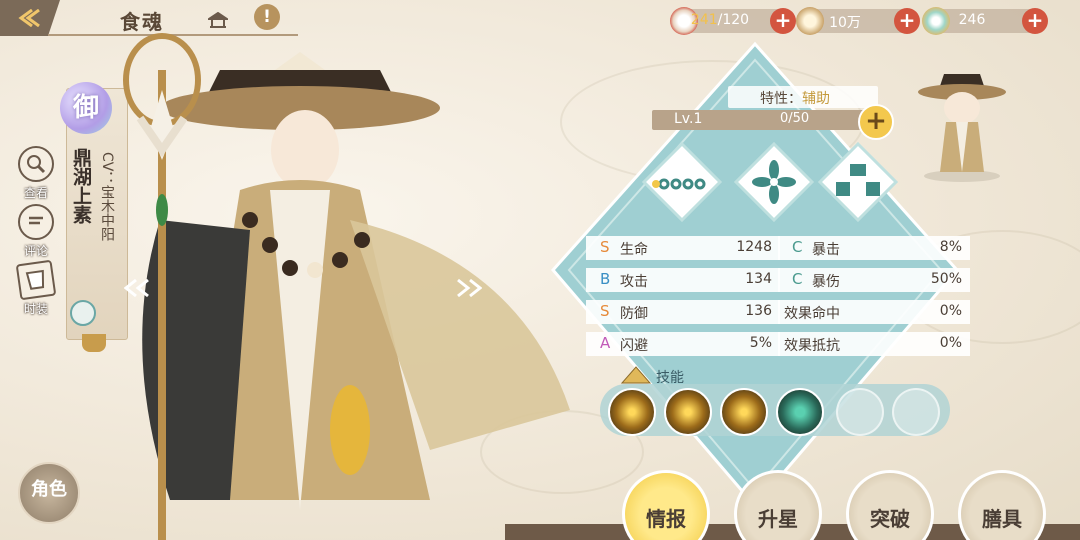  Describe the element at coordinates (1035, 21) in the screenshot. I see `add-jade-button: +` at that location.